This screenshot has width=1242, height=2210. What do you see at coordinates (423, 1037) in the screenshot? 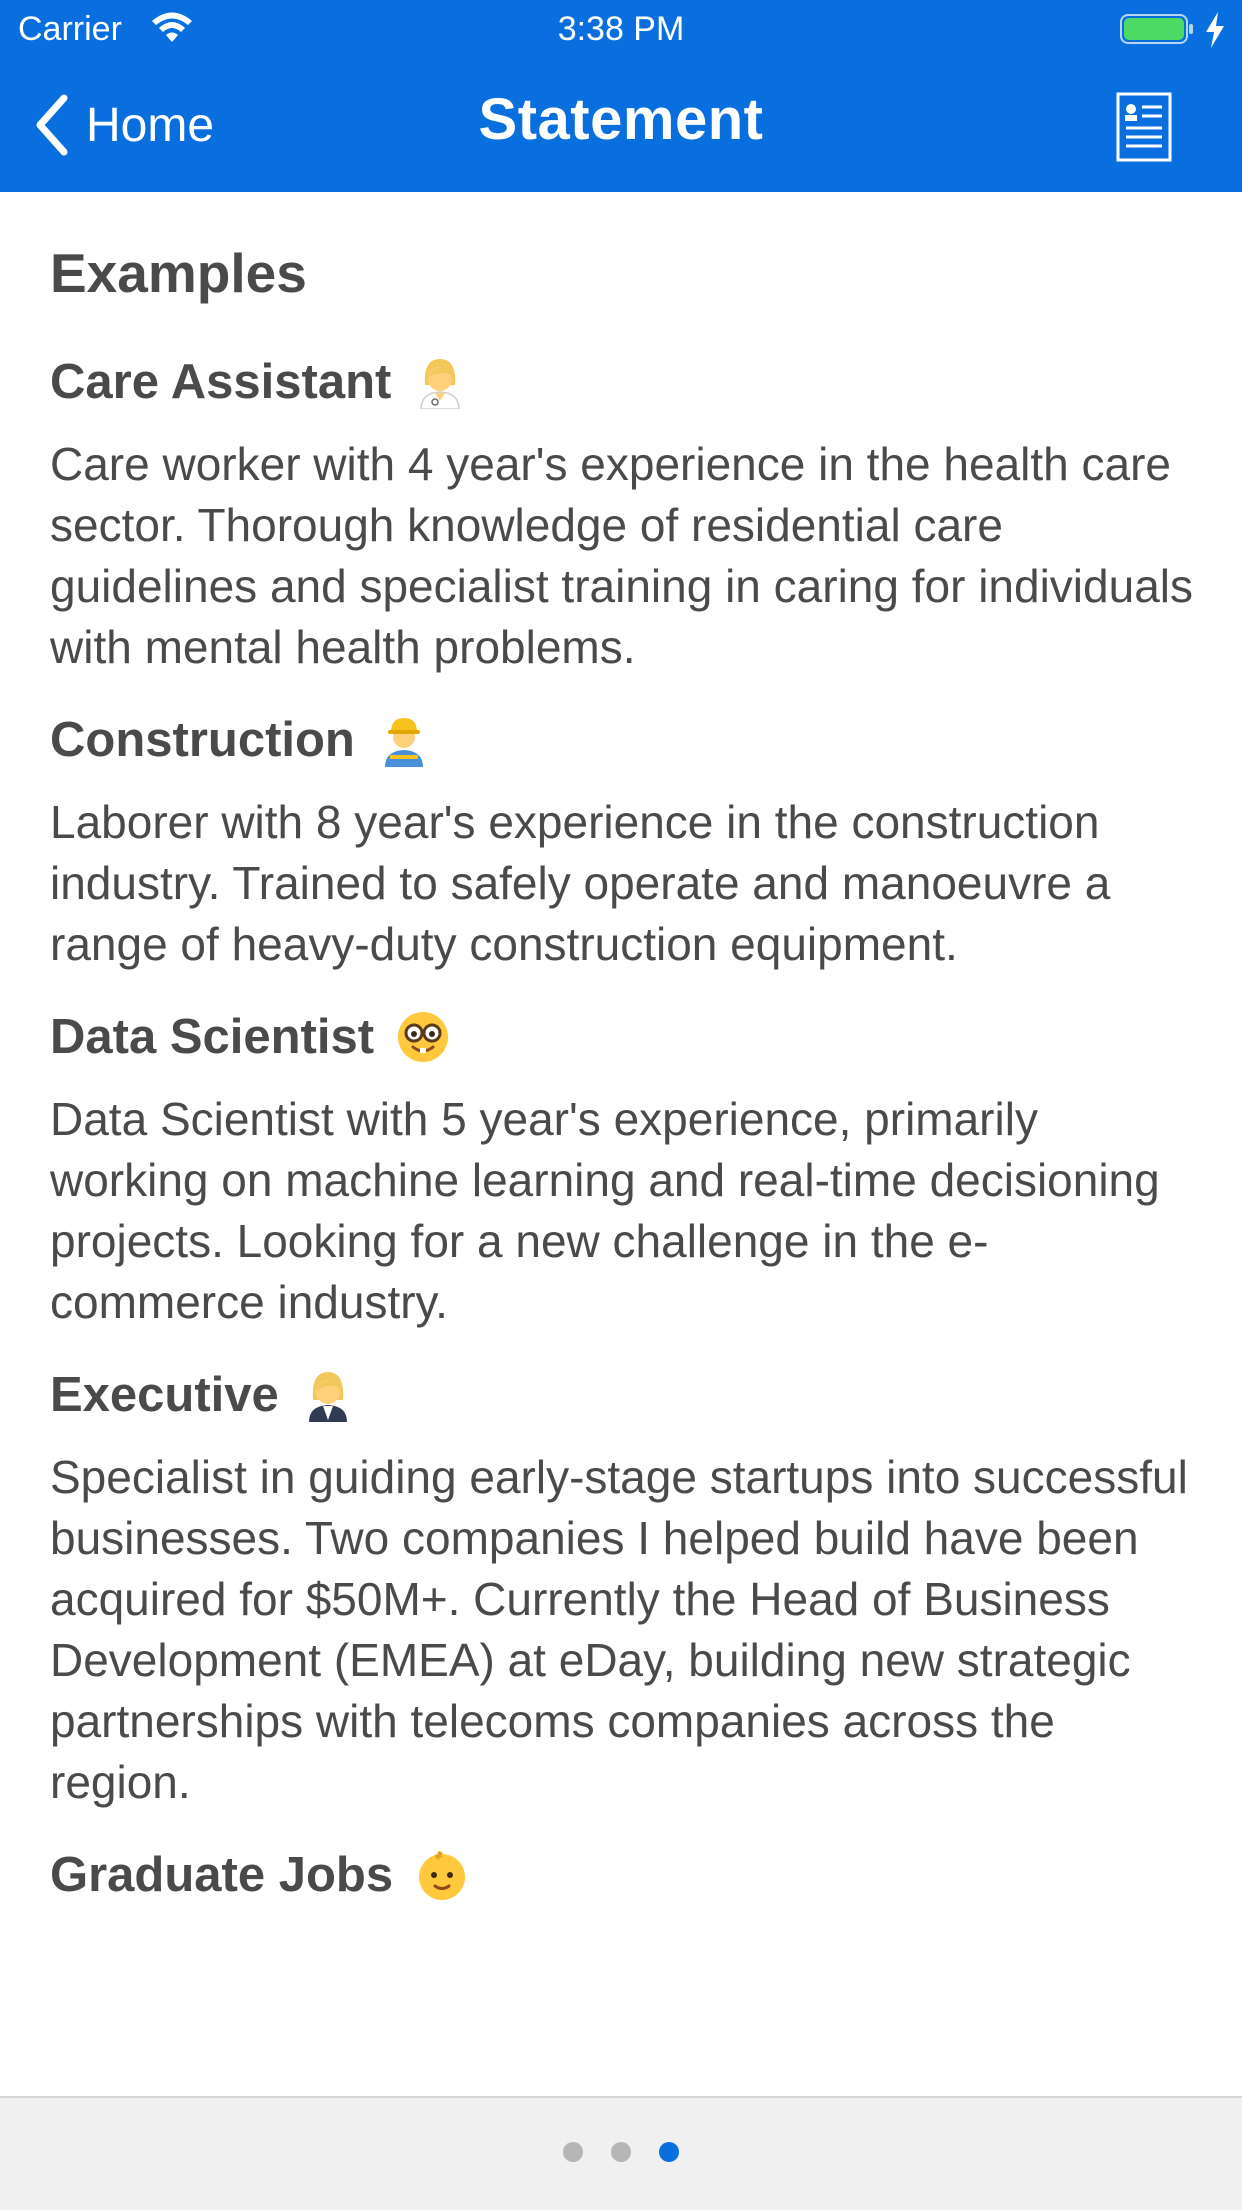
I see `nerd-face-icon` at bounding box center [423, 1037].